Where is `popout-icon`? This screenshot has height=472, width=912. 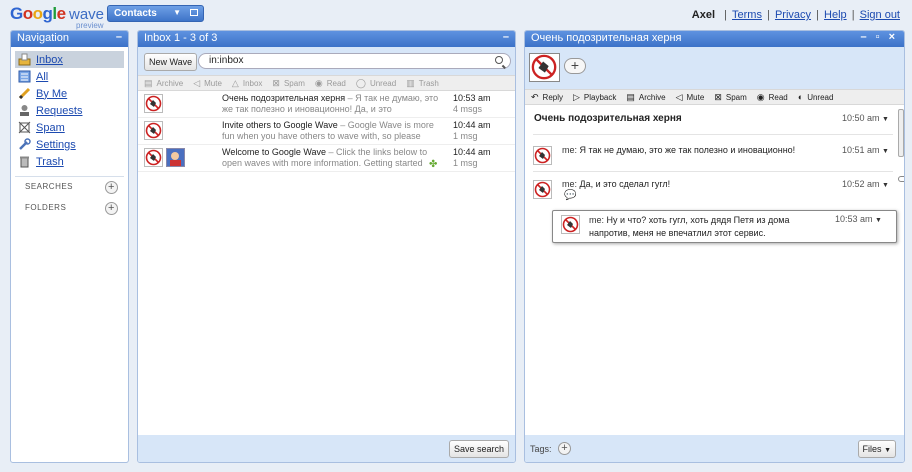
popout-icon is located at coordinates (194, 12).